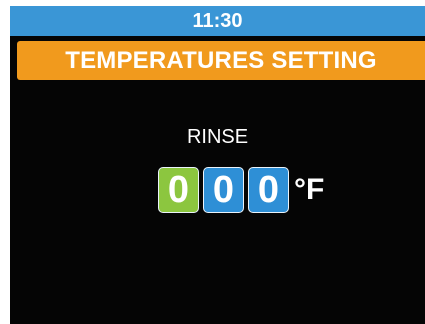 The width and height of the screenshot is (425, 324). I want to click on clock-time: 11:30, so click(217, 21).